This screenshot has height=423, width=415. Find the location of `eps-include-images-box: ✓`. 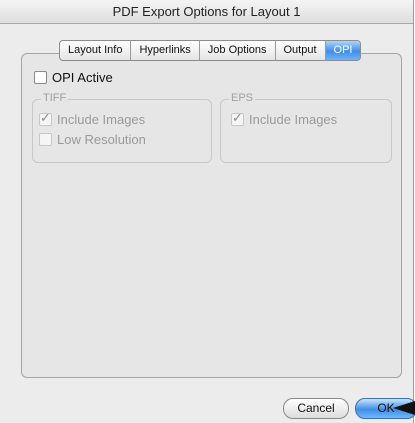

eps-include-images-box: ✓ is located at coordinates (237, 118).